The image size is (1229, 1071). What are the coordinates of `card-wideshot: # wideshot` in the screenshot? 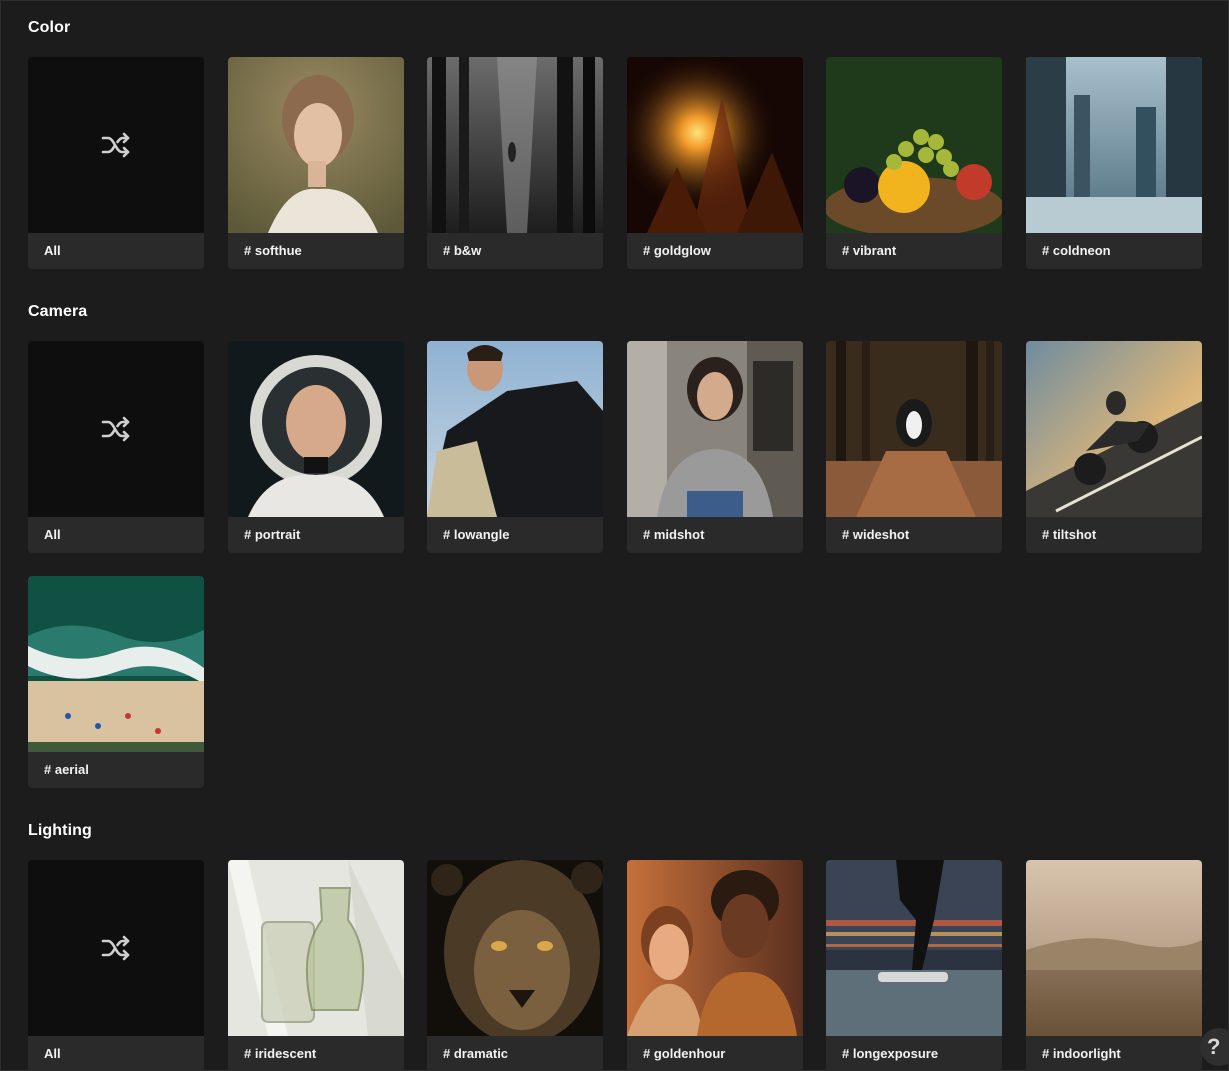 It's located at (914, 447).